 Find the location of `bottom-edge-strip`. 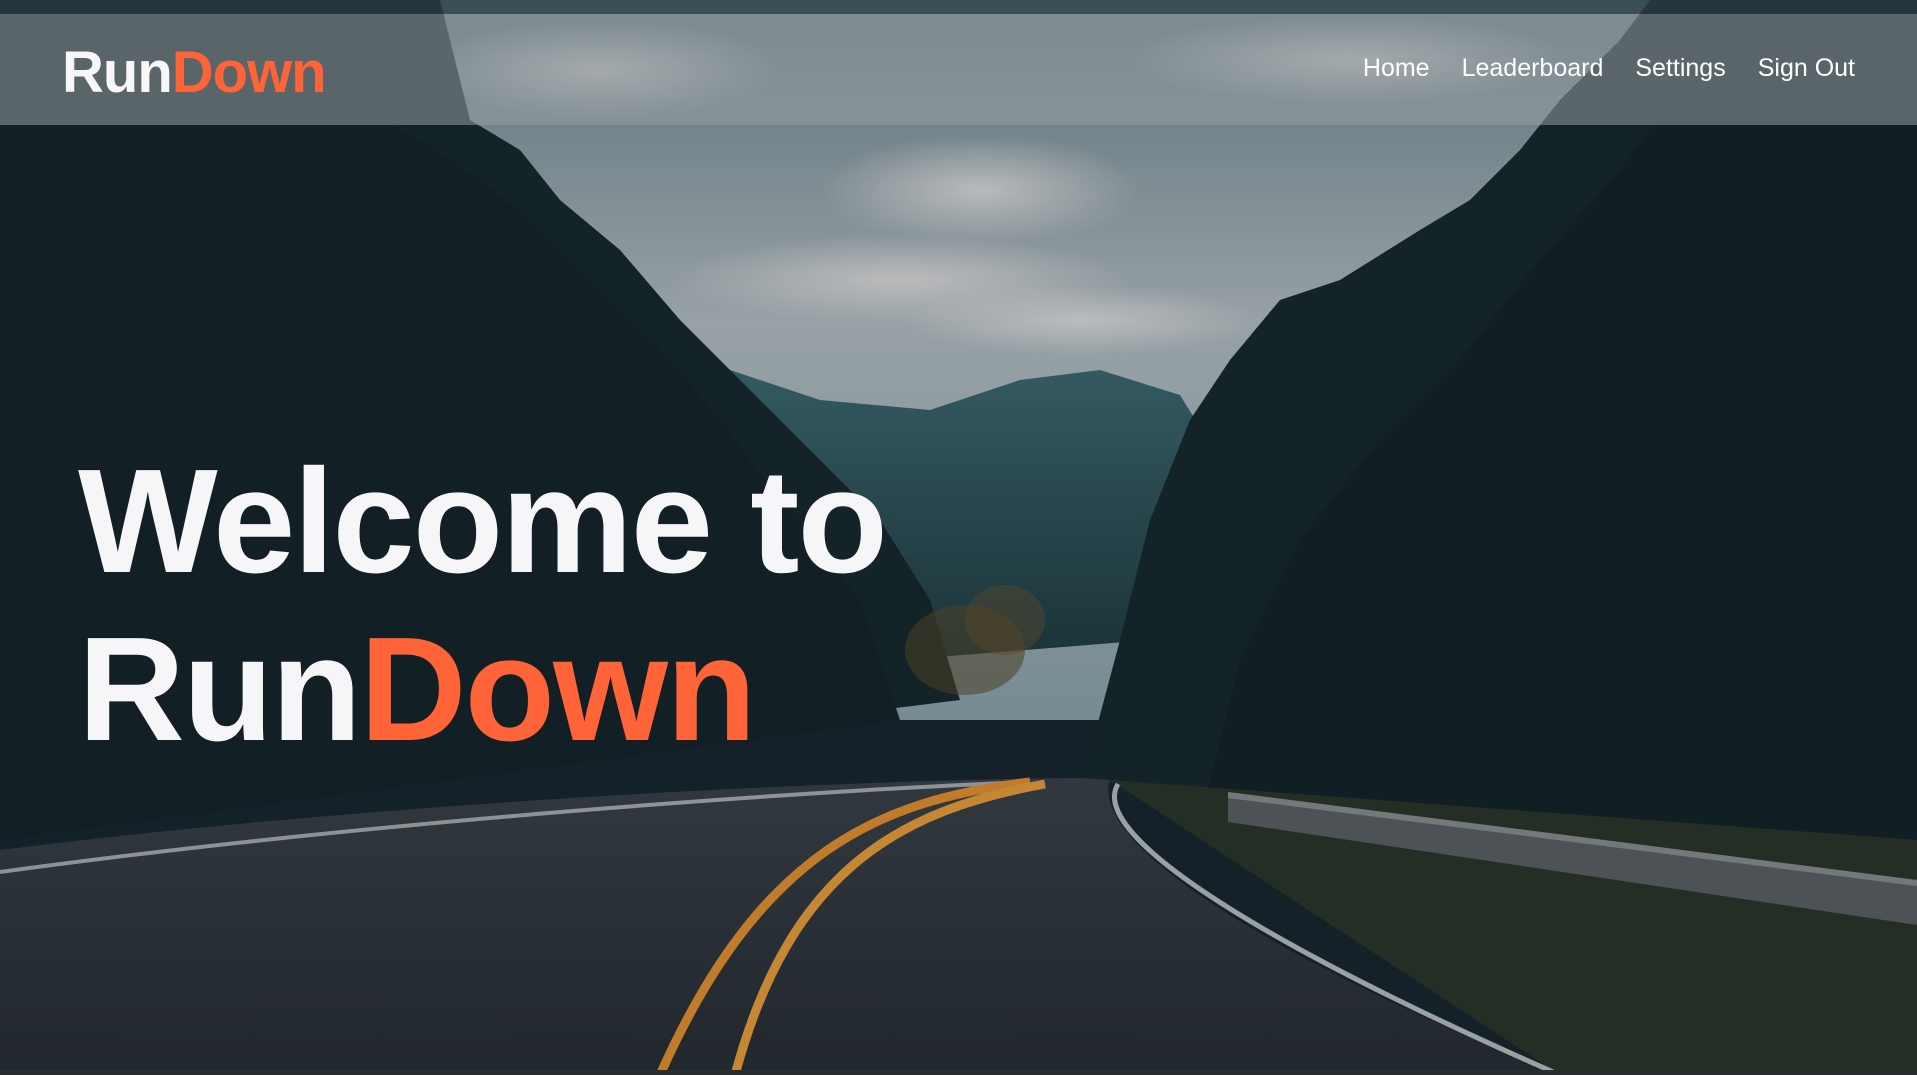

bottom-edge-strip is located at coordinates (958, 1072).